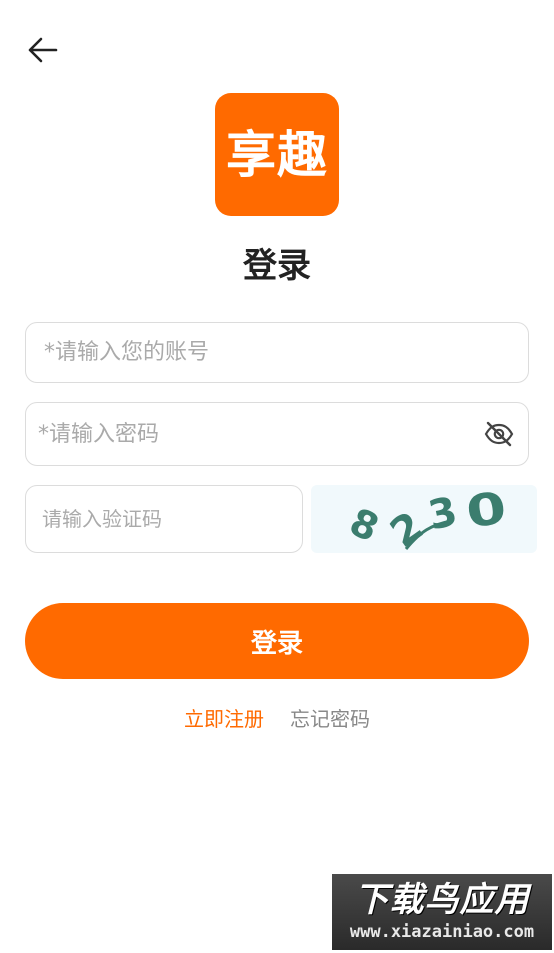  I want to click on verification-code-field, so click(164, 519).